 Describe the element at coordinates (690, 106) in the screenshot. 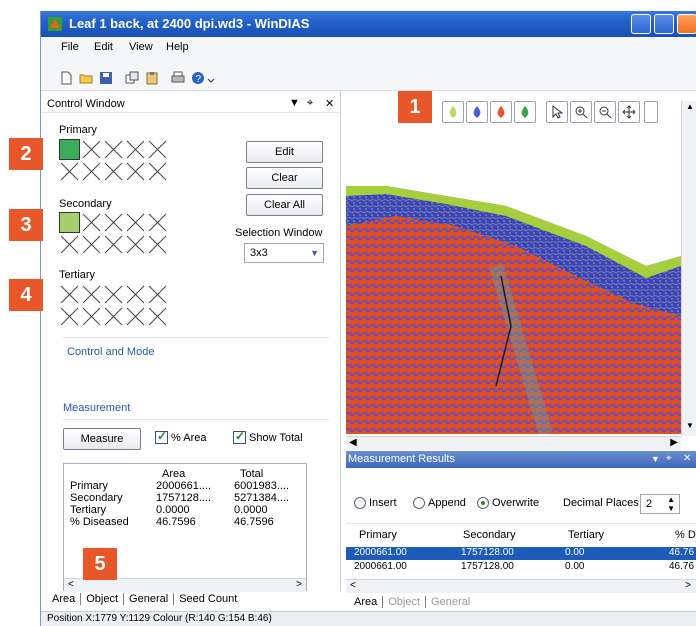

I see `scroll-up-icon: ▲` at that location.